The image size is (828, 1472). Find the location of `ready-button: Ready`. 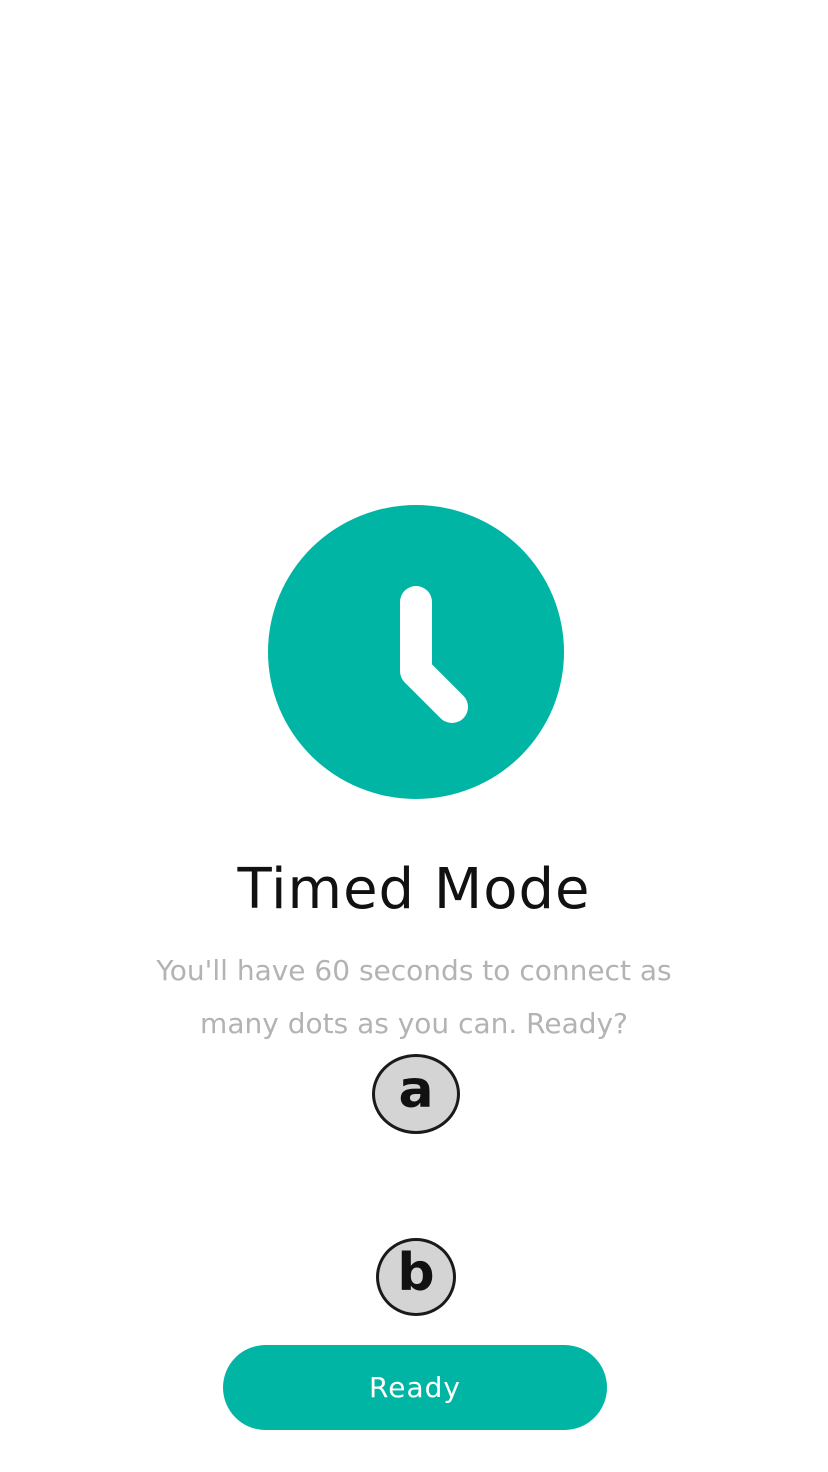

ready-button: Ready is located at coordinates (415, 1387).